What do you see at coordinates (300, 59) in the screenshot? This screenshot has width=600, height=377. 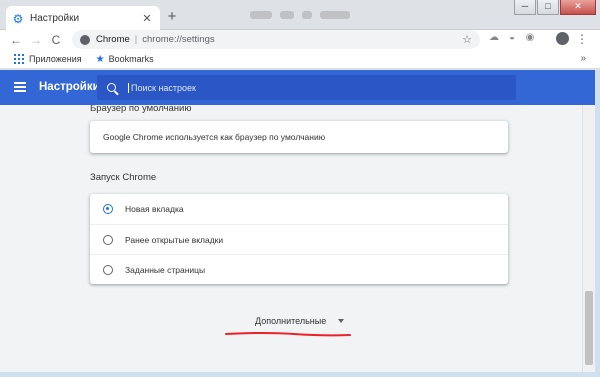 I see `bookmarks-bar: Приложения ★ Bookmarks »` at bounding box center [300, 59].